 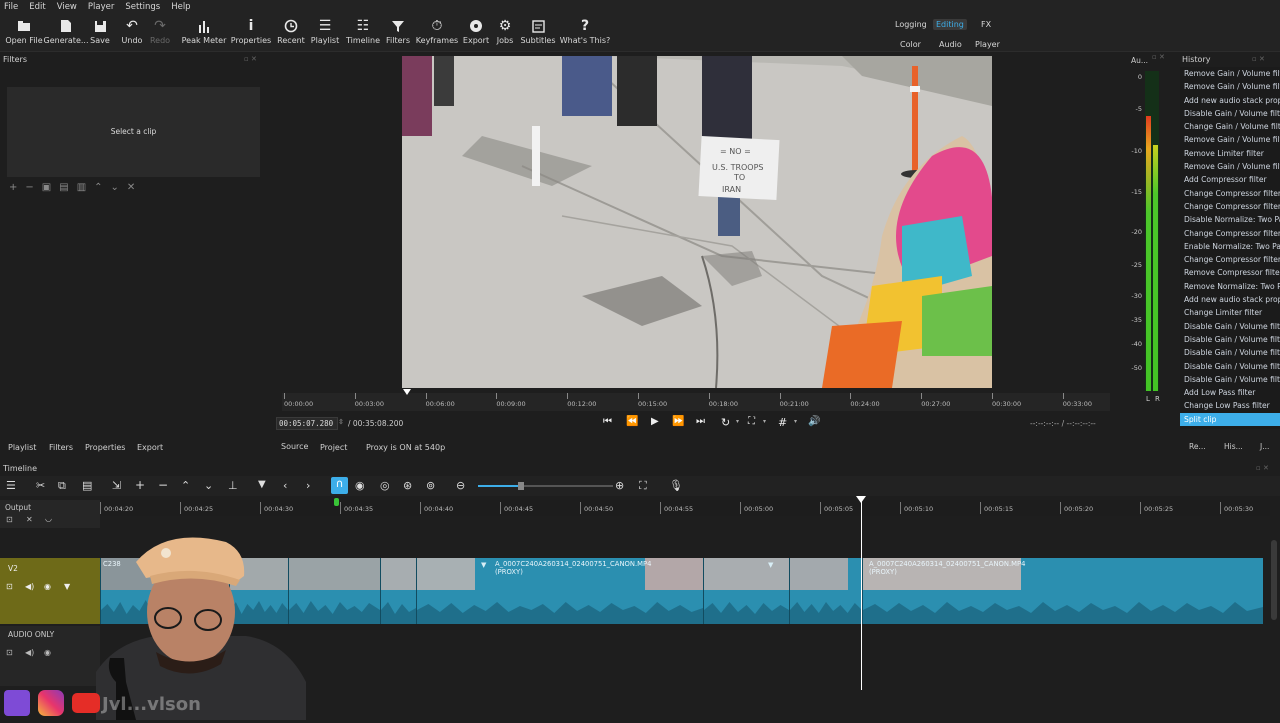 I want to click on timeline-menu-icon: ☰, so click(x=11, y=485).